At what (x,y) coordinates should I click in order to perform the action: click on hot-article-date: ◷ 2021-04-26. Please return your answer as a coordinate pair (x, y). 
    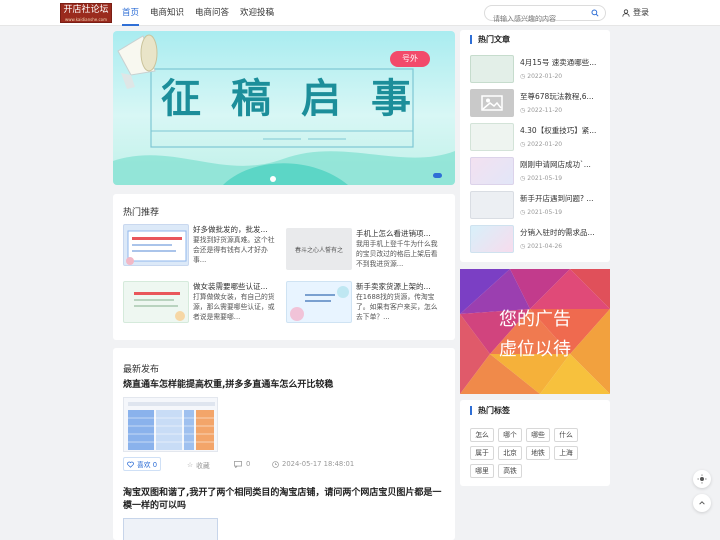
    Looking at the image, I should click on (541, 246).